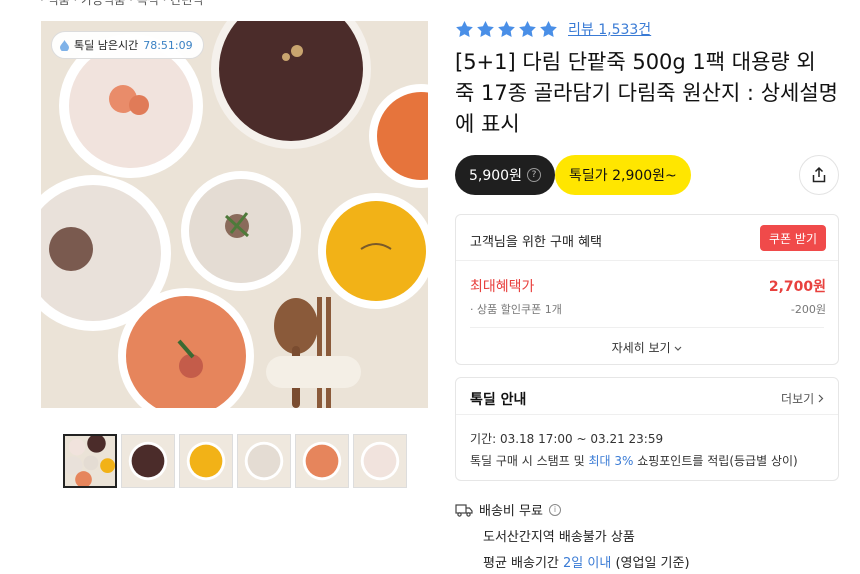  What do you see at coordinates (821, 398) in the screenshot?
I see `chevron-right-icon` at bounding box center [821, 398].